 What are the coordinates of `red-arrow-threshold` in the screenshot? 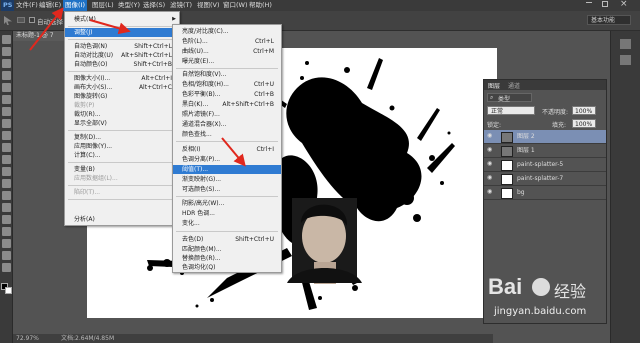 It's located at (233, 152).